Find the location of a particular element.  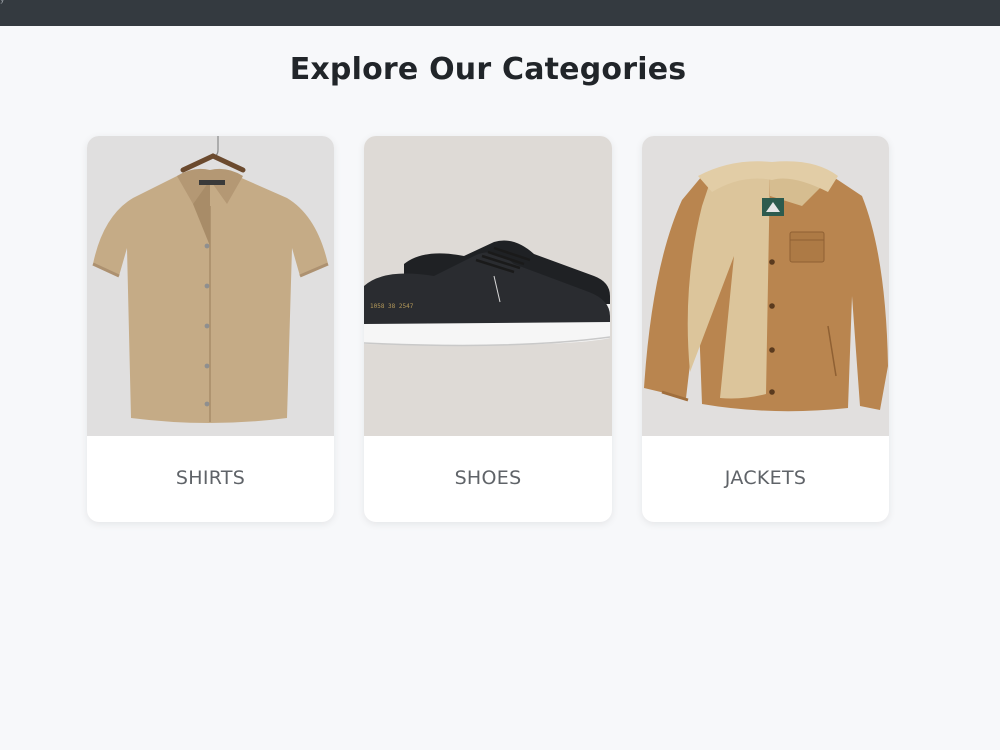

svg-text: 1058 38 2547 is located at coordinates (392, 306).